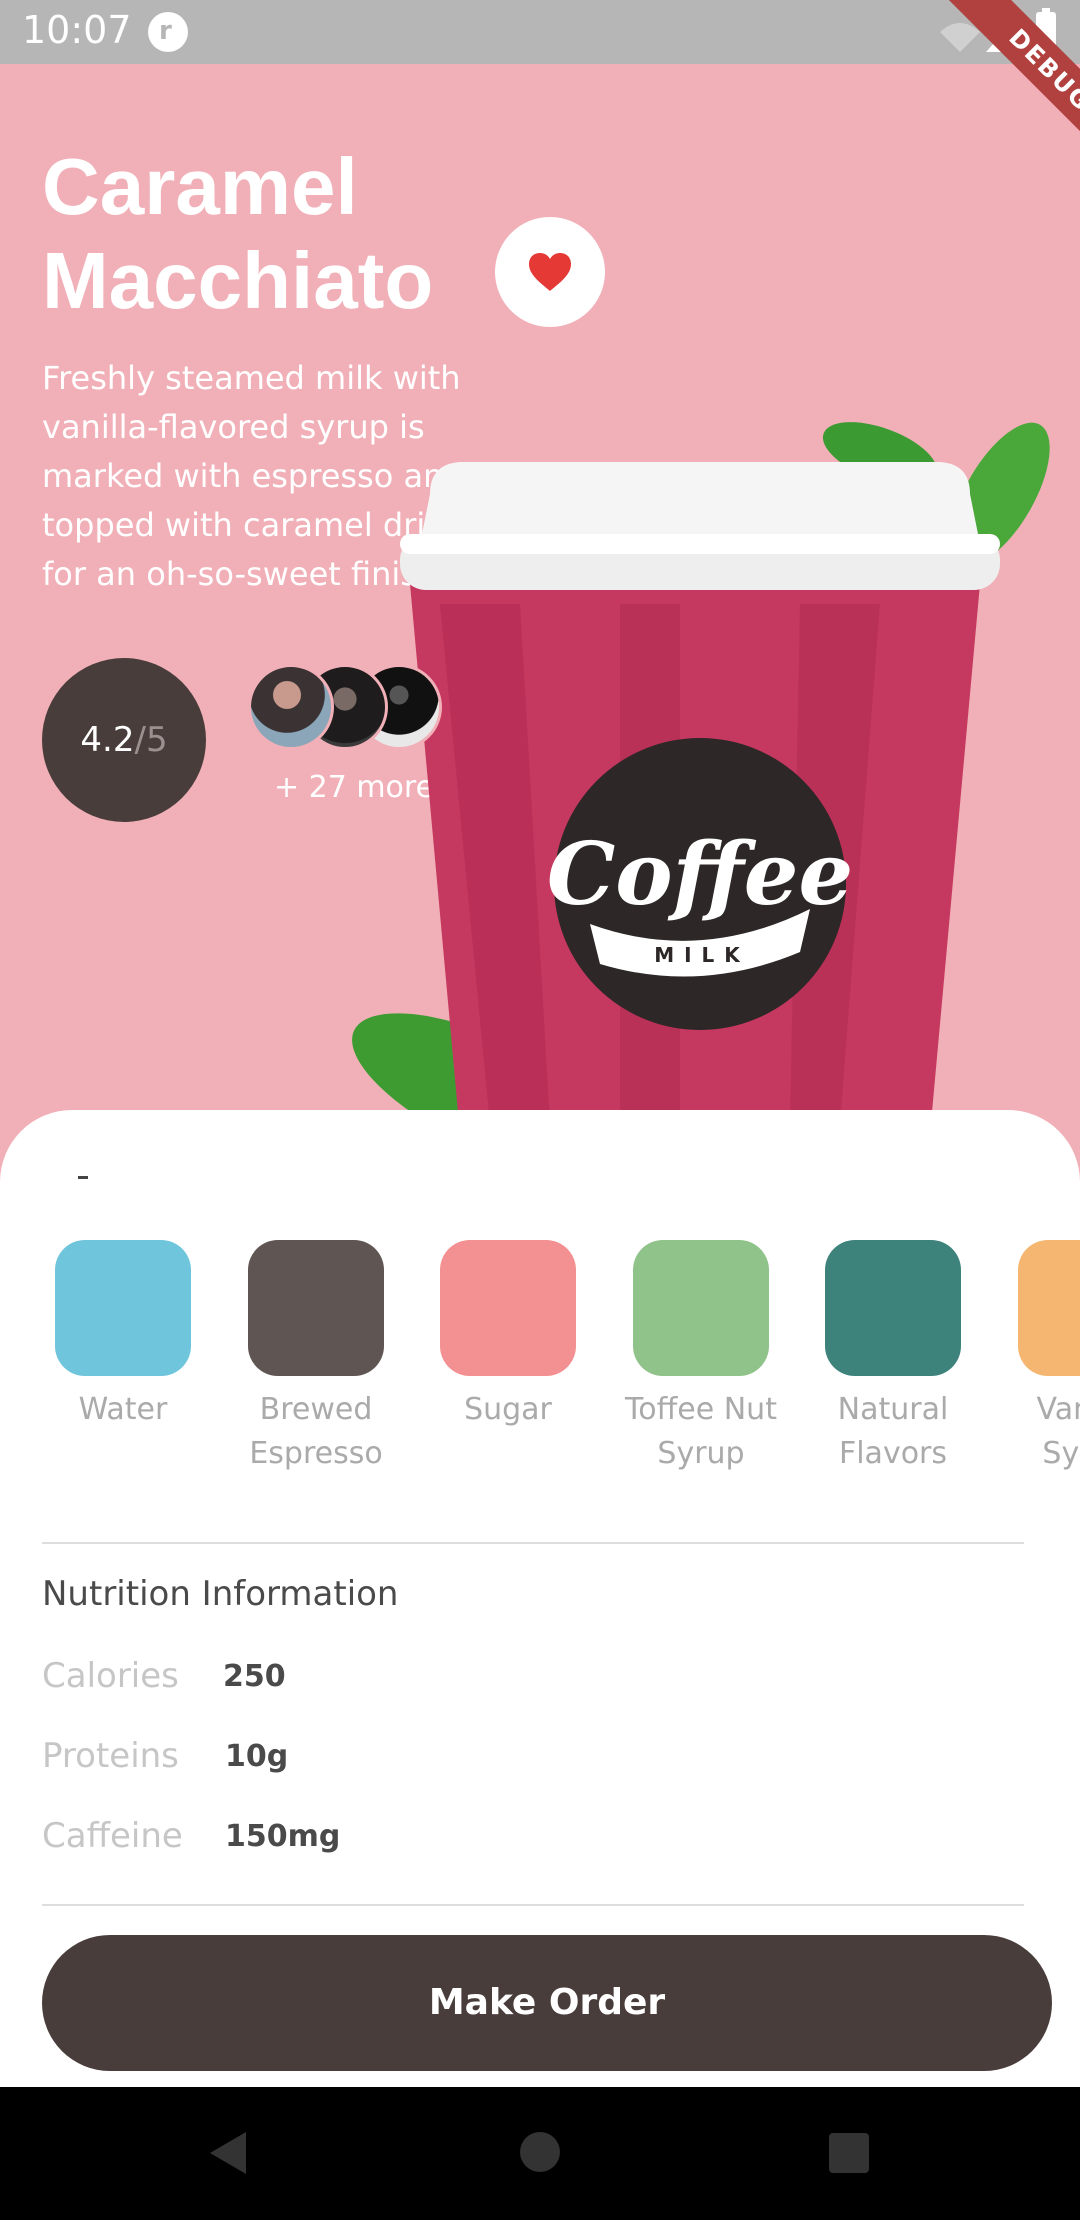  Describe the element at coordinates (220, 1594) in the screenshot. I see `nutrition-title: Nutrition Information` at that location.